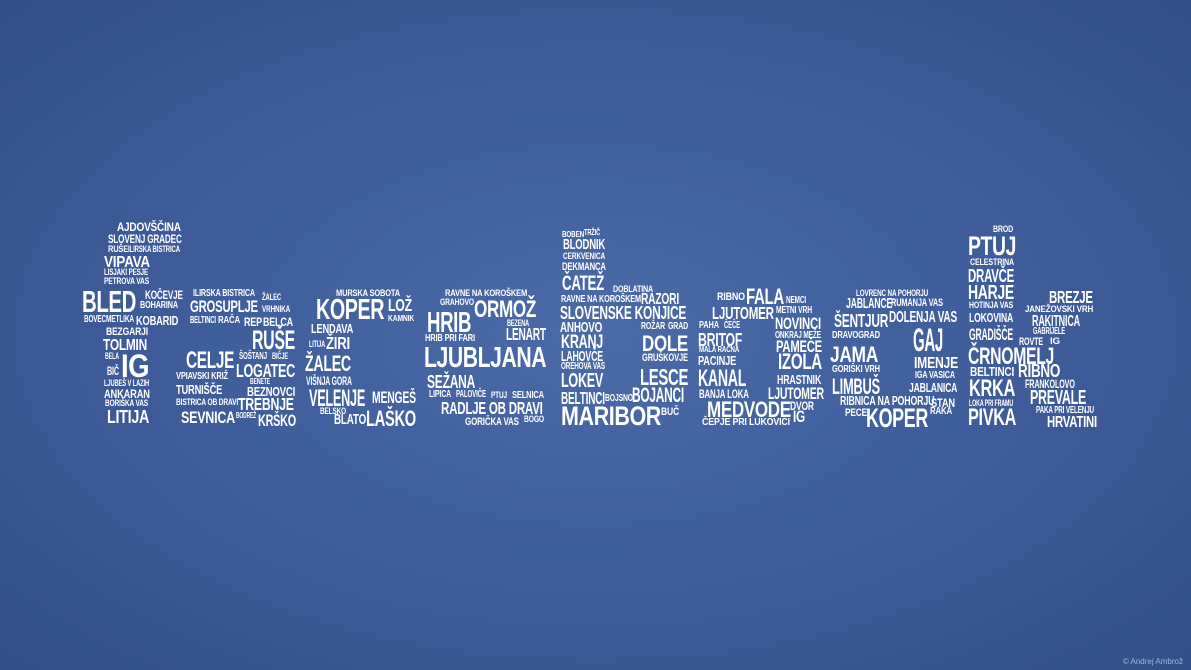 This screenshot has width=1191, height=670. What do you see at coordinates (199, 389) in the screenshot?
I see `cloud-word: TURNIŠČE` at bounding box center [199, 389].